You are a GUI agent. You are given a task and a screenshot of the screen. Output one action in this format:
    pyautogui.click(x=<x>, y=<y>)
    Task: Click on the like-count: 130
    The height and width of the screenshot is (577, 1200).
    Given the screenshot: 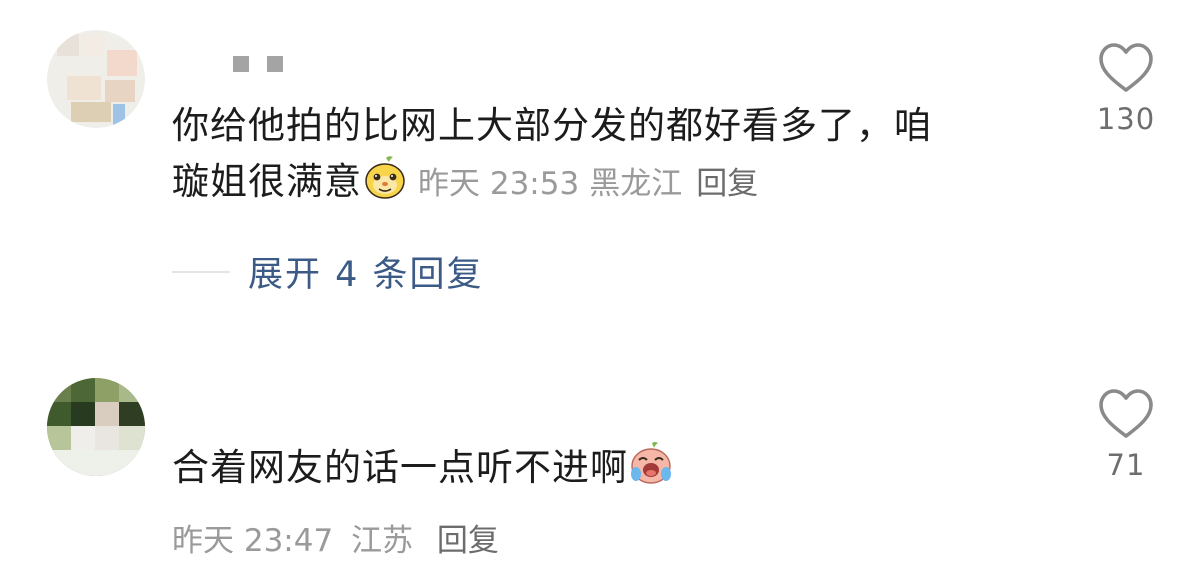 What is the action you would take?
    pyautogui.click(x=1126, y=119)
    